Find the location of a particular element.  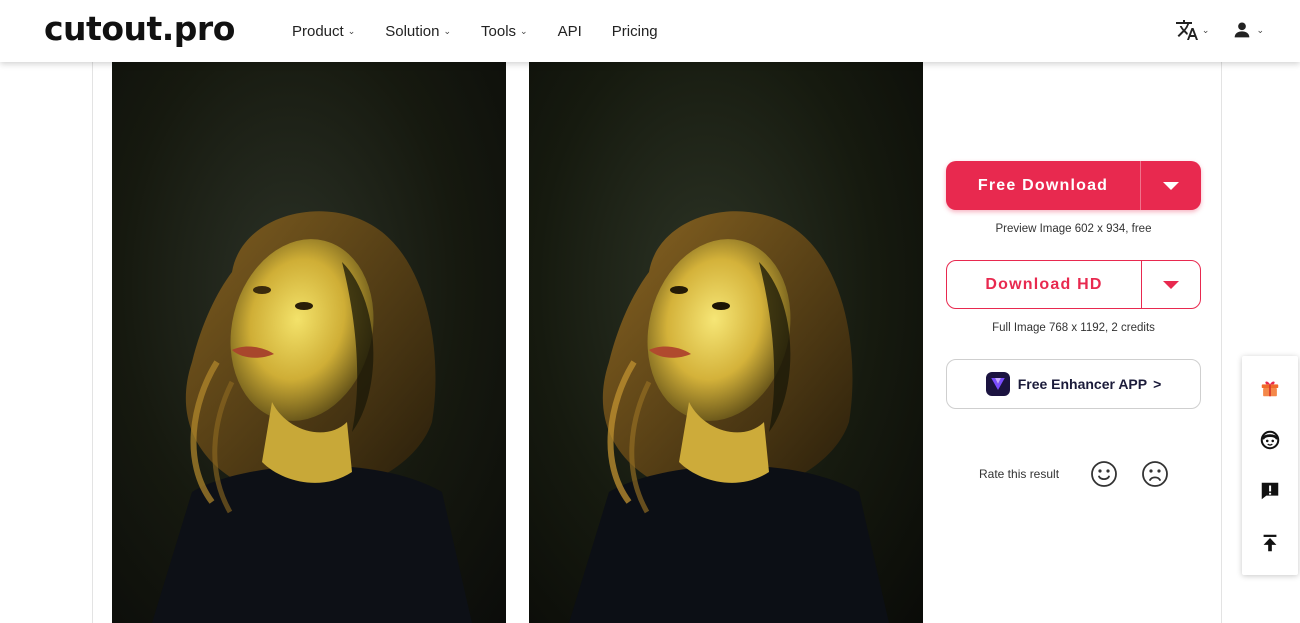

enhancer-app-icon is located at coordinates (997, 384).